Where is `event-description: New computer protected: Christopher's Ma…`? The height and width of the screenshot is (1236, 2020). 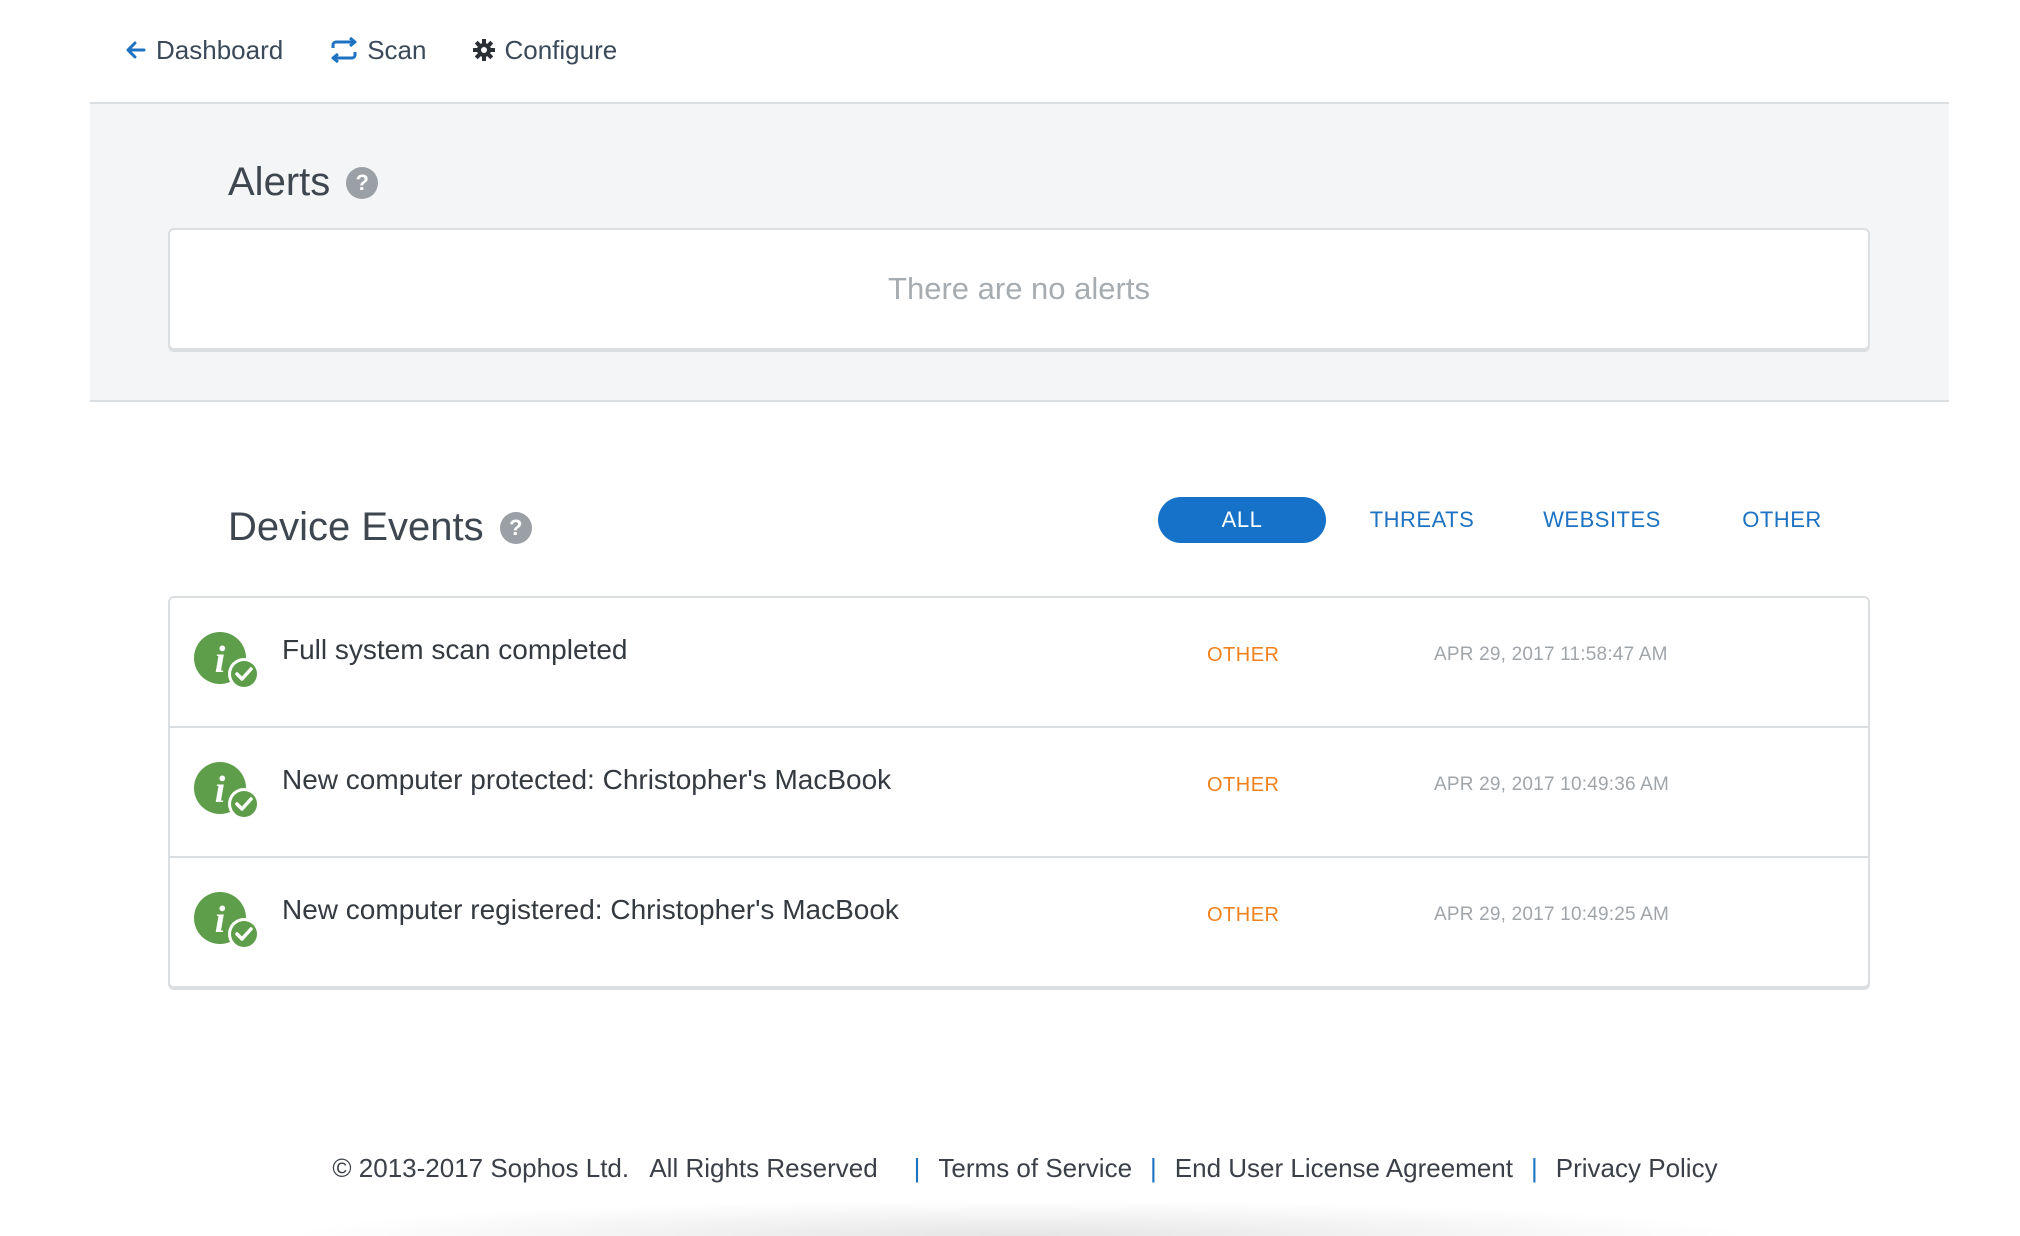 event-description: New computer protected: Christopher's Ma… is located at coordinates (587, 779).